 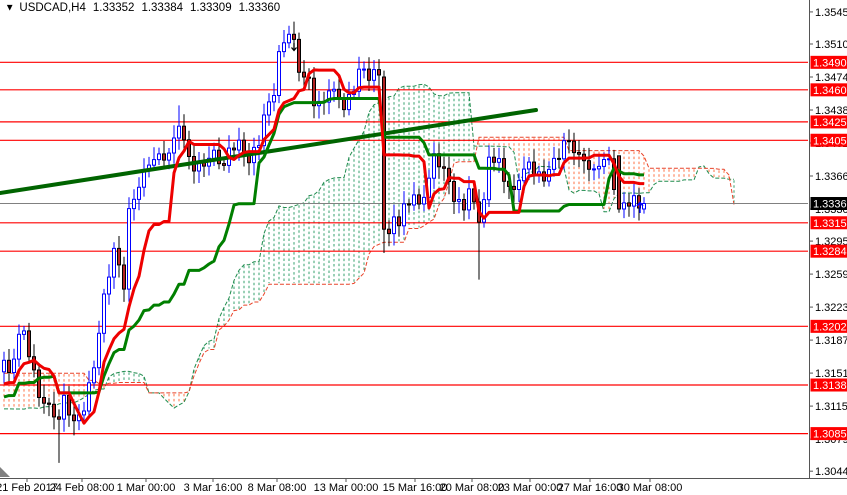 I want to click on price-axis-label: 1.35450, so click(x=831, y=13).